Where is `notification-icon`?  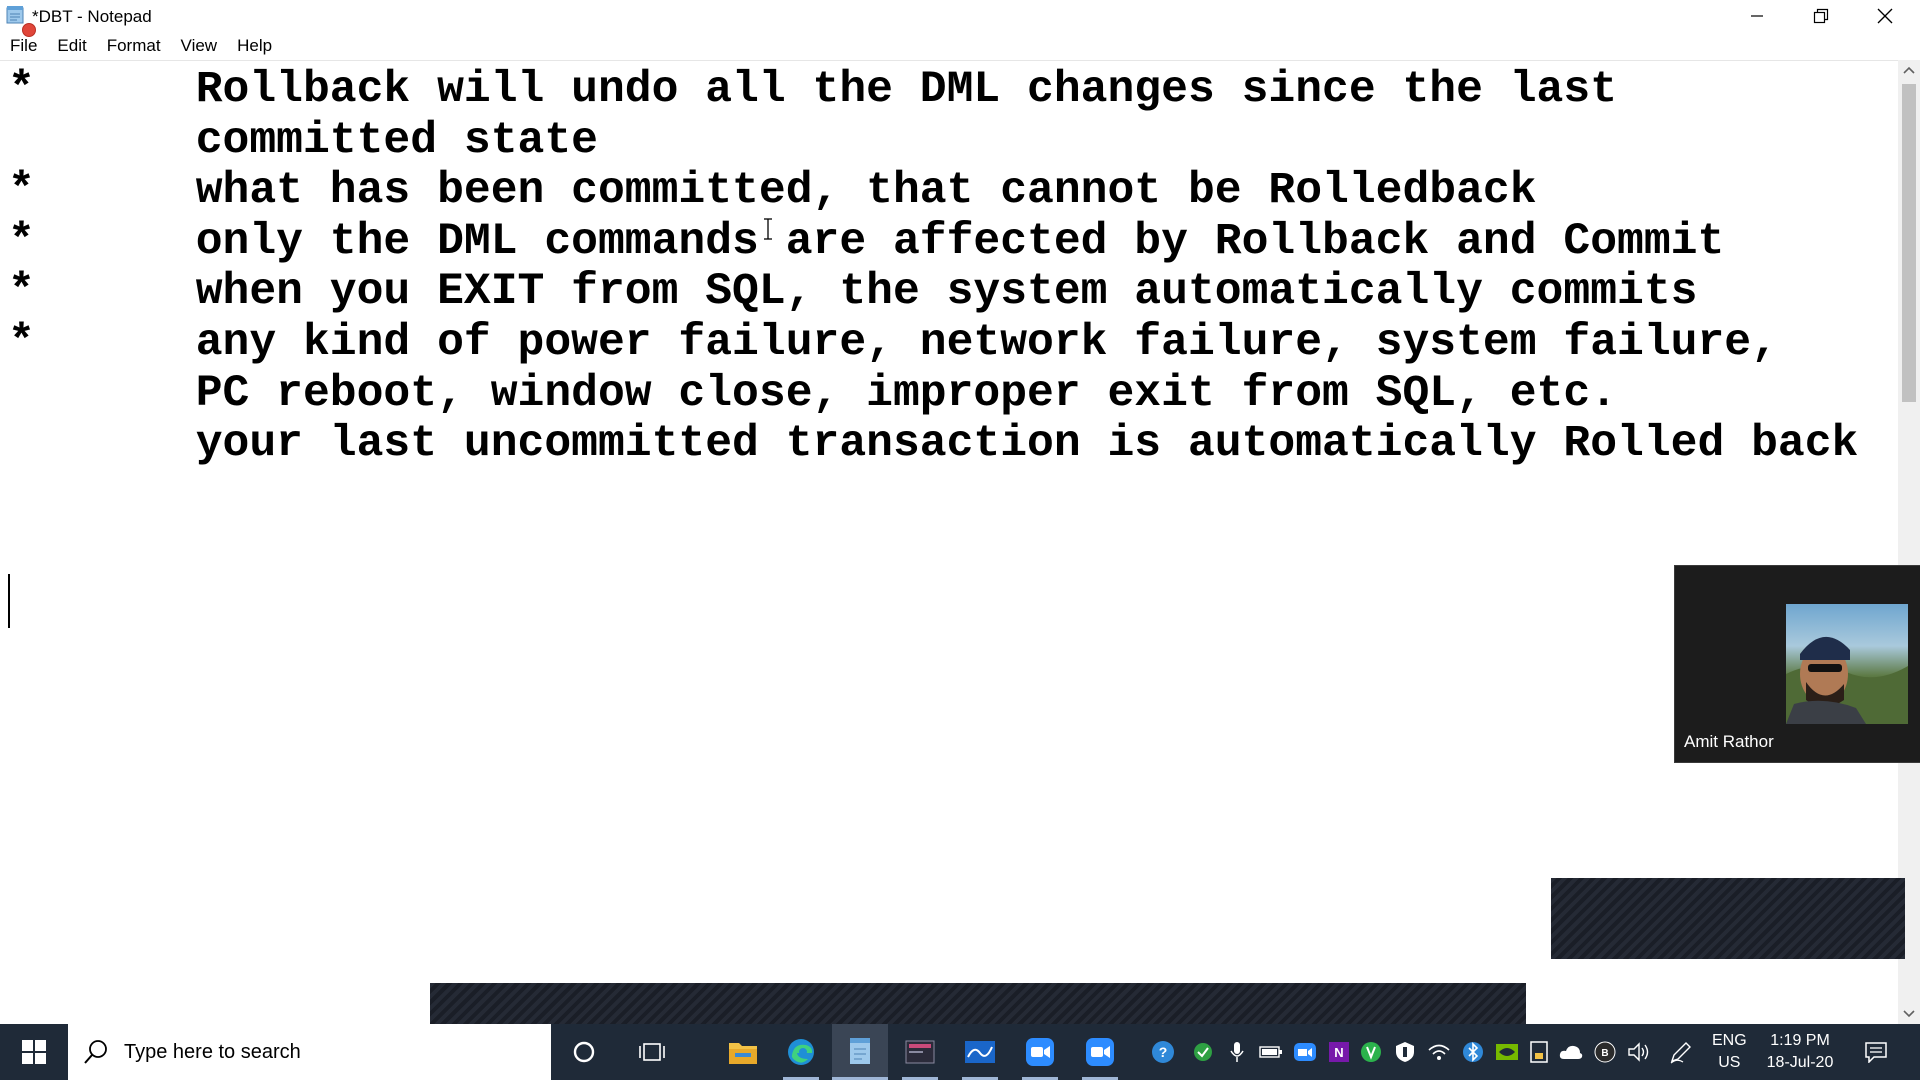
notification-icon is located at coordinates (1876, 1052).